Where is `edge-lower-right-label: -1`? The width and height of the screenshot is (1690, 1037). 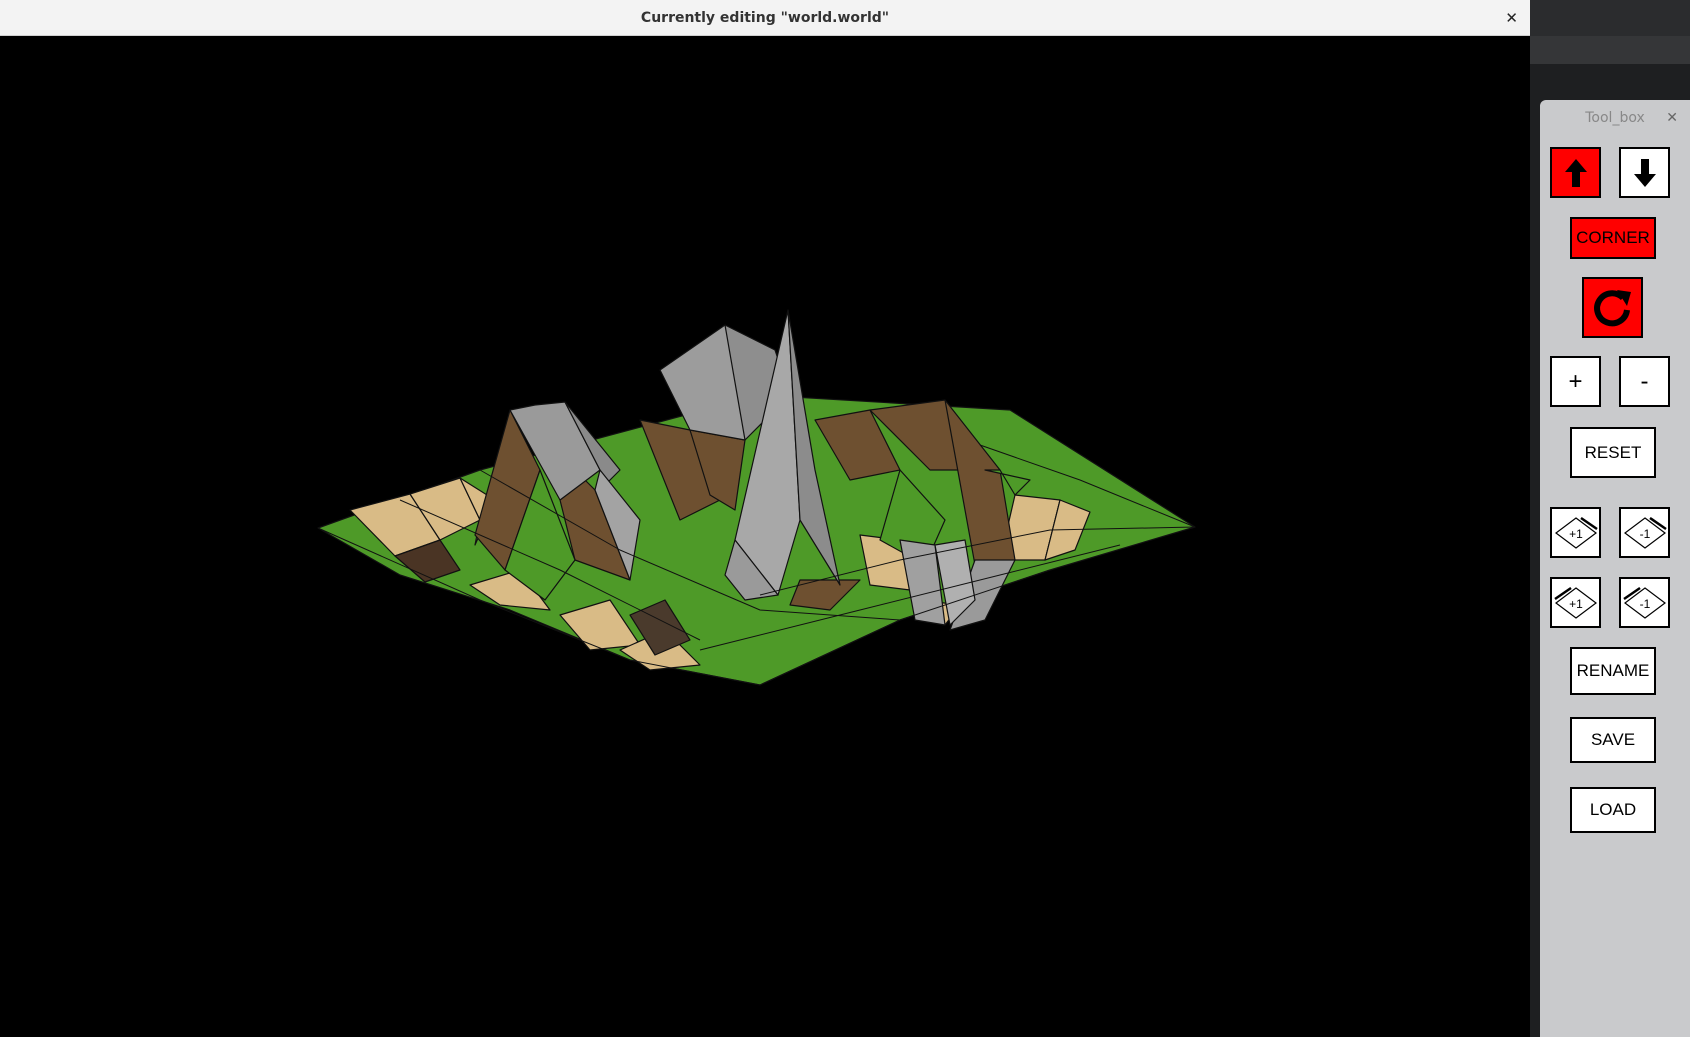 edge-lower-right-label: -1 is located at coordinates (1644, 534).